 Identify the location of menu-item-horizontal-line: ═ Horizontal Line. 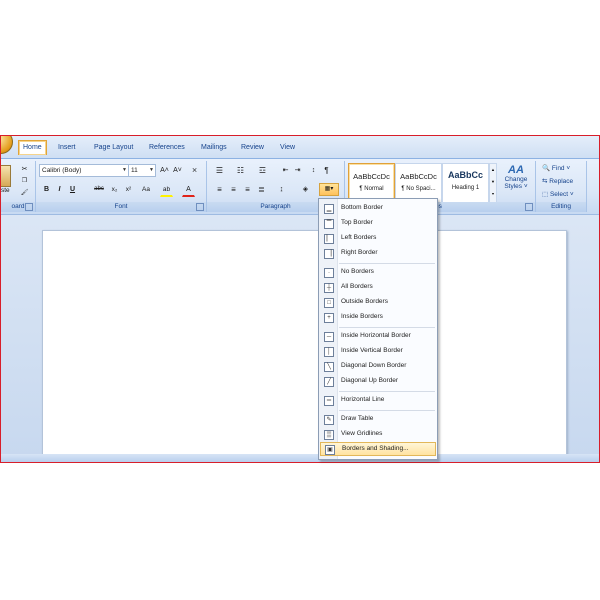
(378, 400).